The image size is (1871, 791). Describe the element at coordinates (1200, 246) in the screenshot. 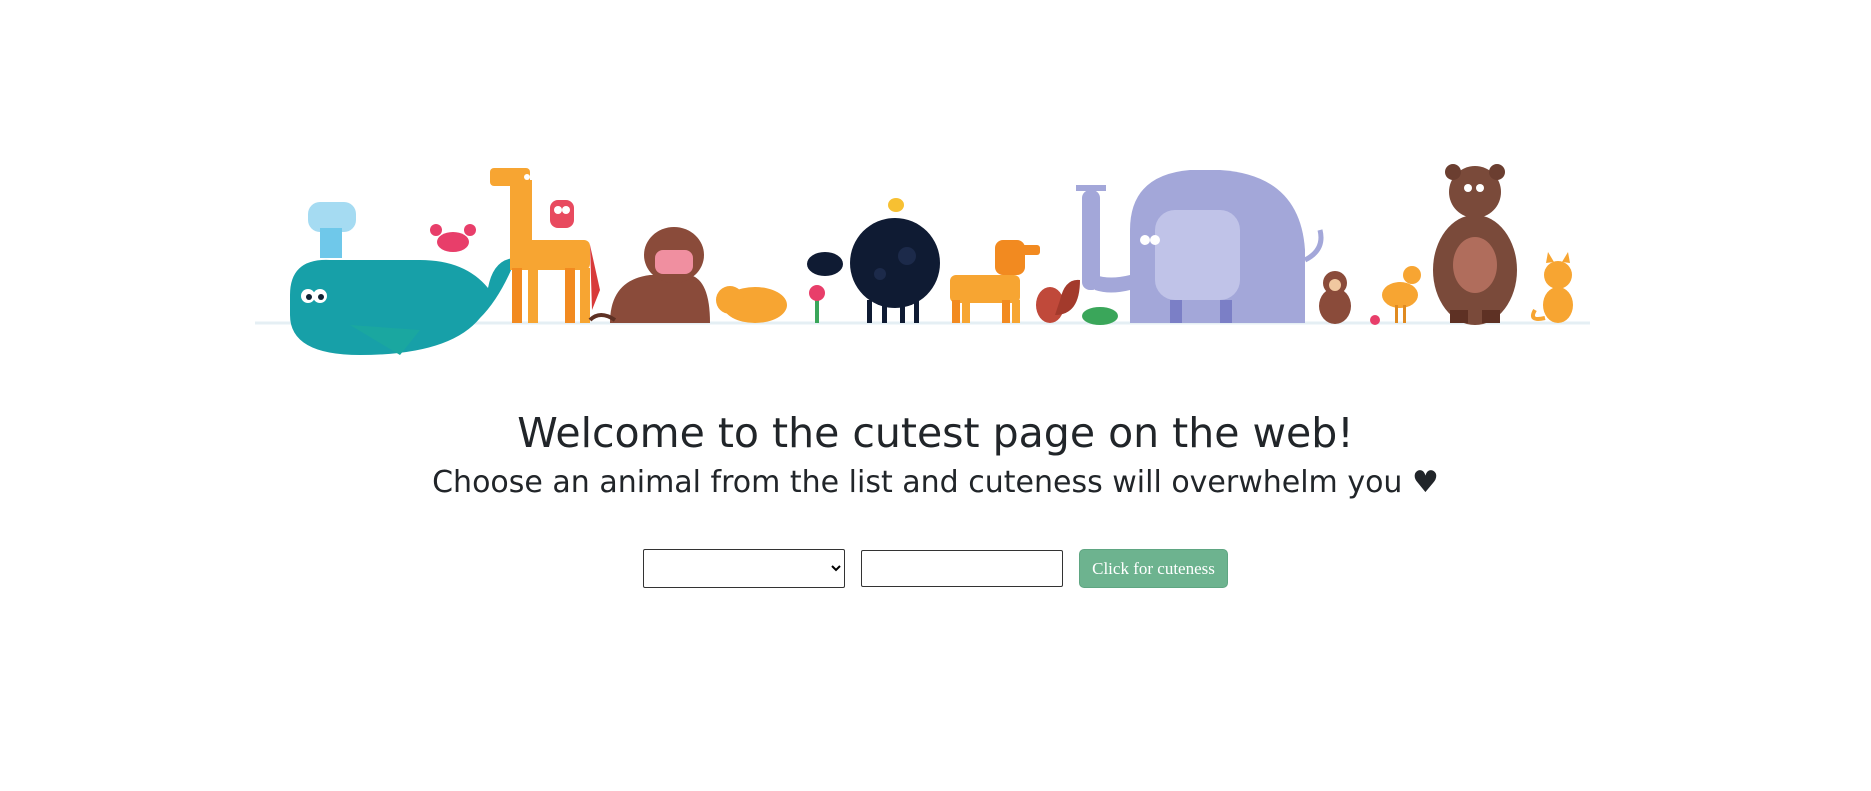

I see `elephant-illustration` at that location.